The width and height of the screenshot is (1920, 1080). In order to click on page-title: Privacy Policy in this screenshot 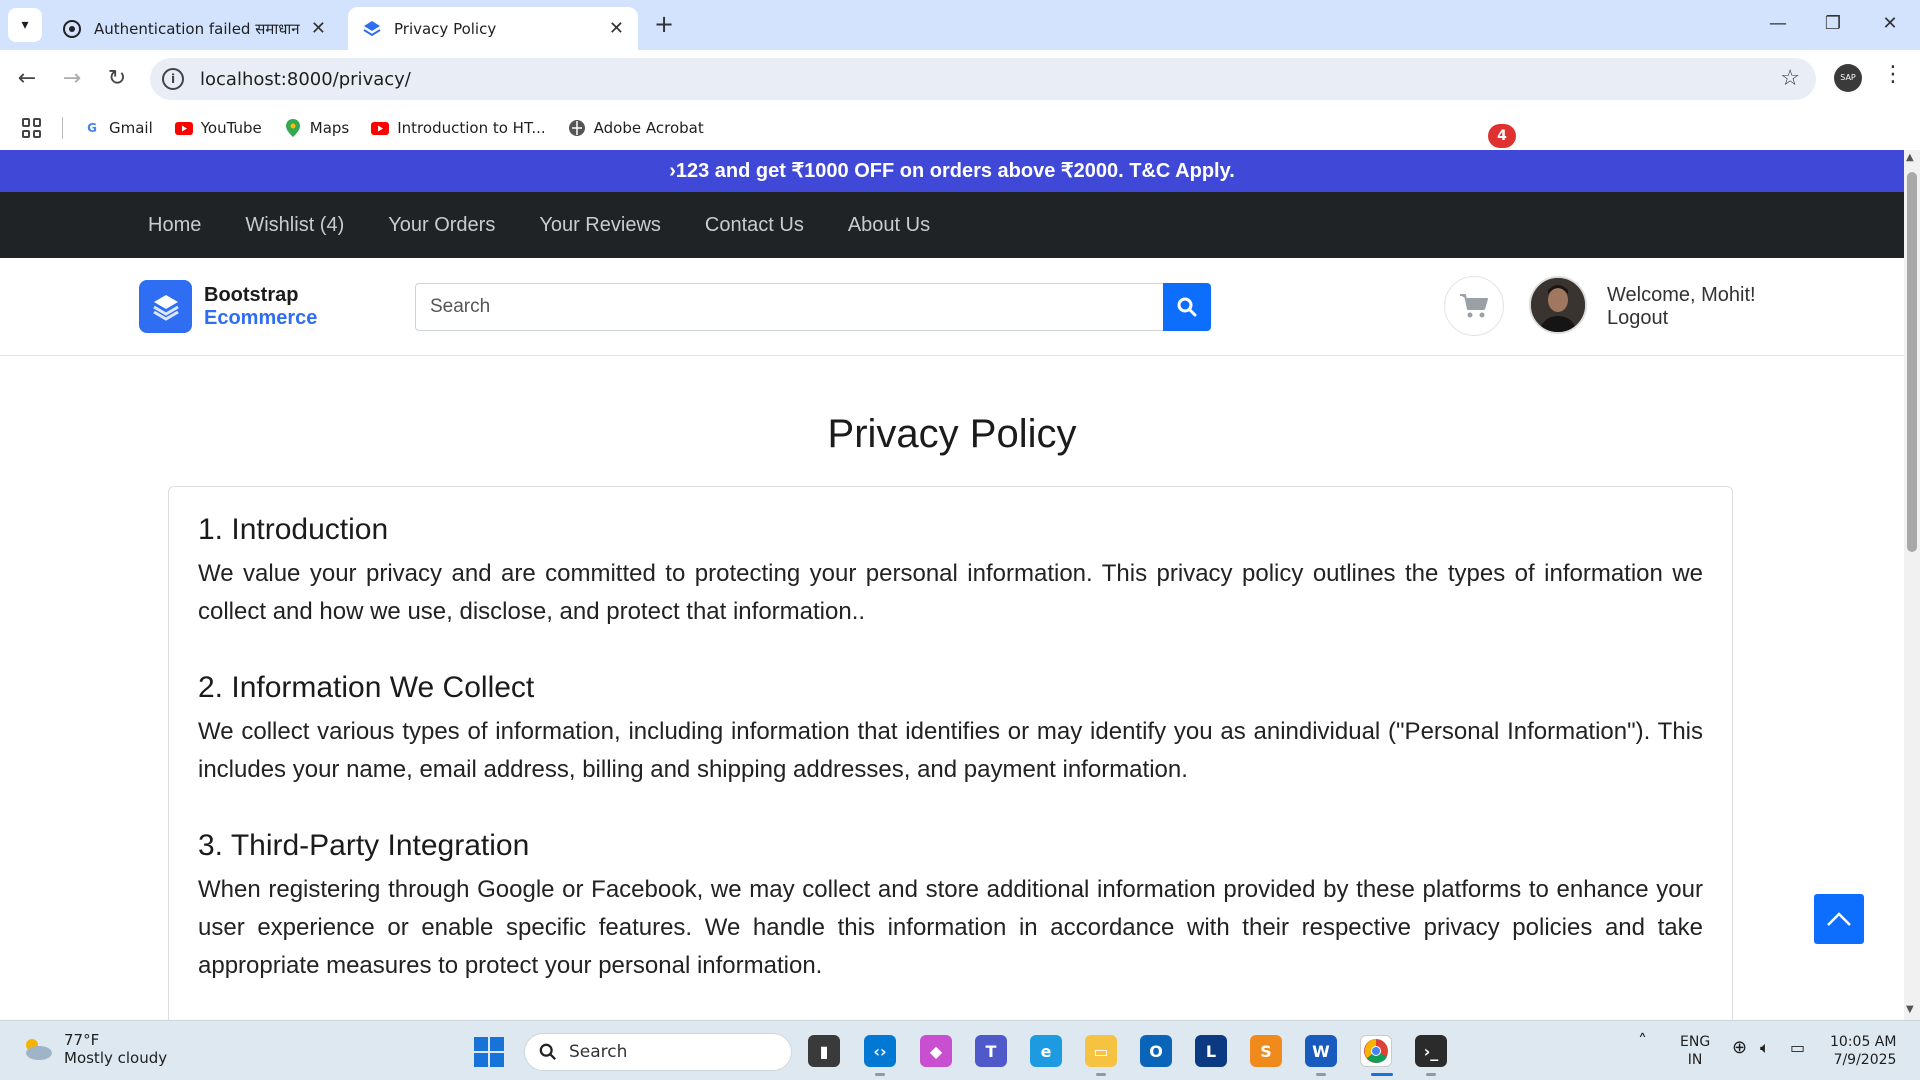, I will do `click(952, 434)`.